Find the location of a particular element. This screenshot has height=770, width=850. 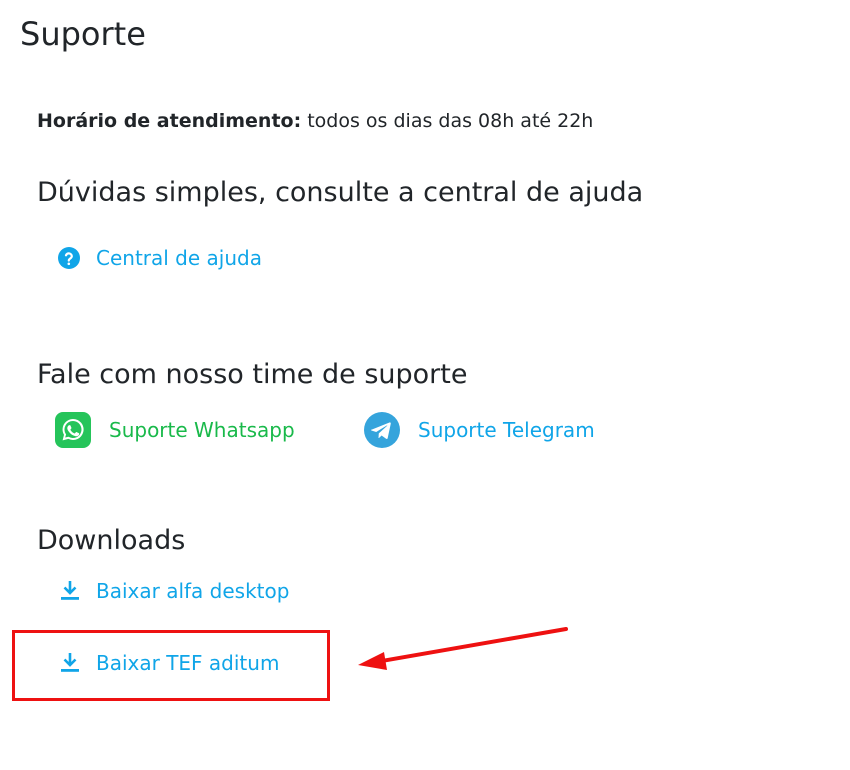

whatsapp-support-label: Suporte Whatsapp is located at coordinates (202, 430).